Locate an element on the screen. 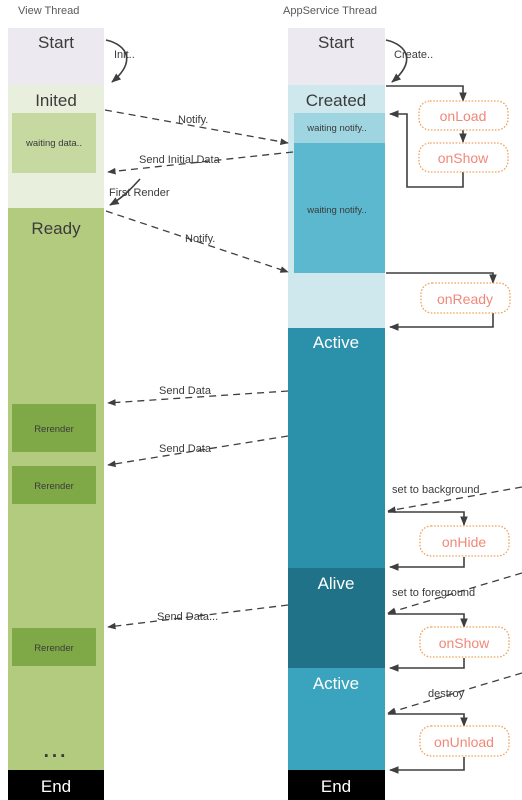 The width and height of the screenshot is (522, 800). app-state-alive-label: Alive is located at coordinates (336, 583).